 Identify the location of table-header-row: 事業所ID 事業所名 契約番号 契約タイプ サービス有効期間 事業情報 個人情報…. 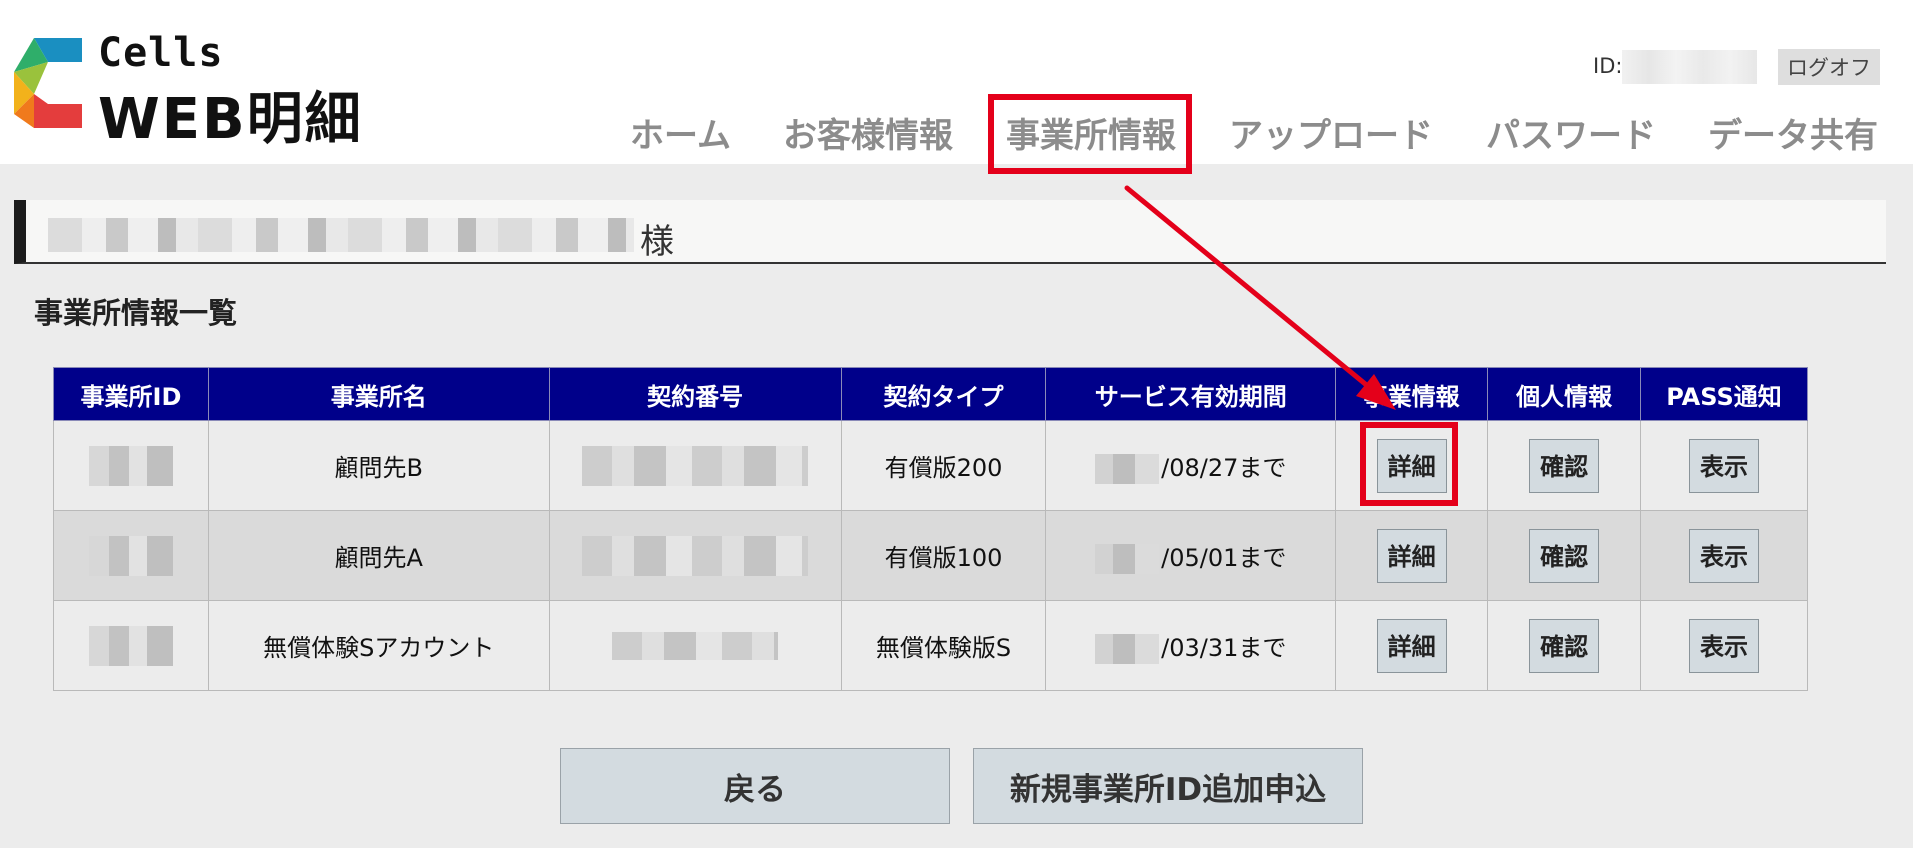
(930, 394).